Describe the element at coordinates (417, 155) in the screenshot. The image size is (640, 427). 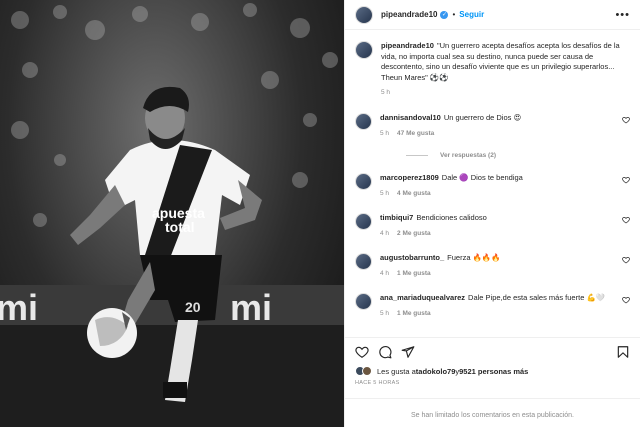
I see `replies-divider` at that location.